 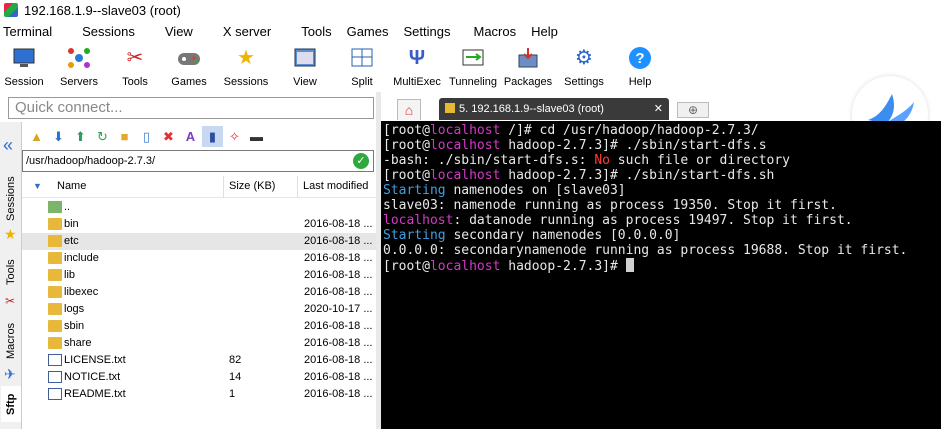 What do you see at coordinates (24, 58) in the screenshot?
I see `session-icon` at bounding box center [24, 58].